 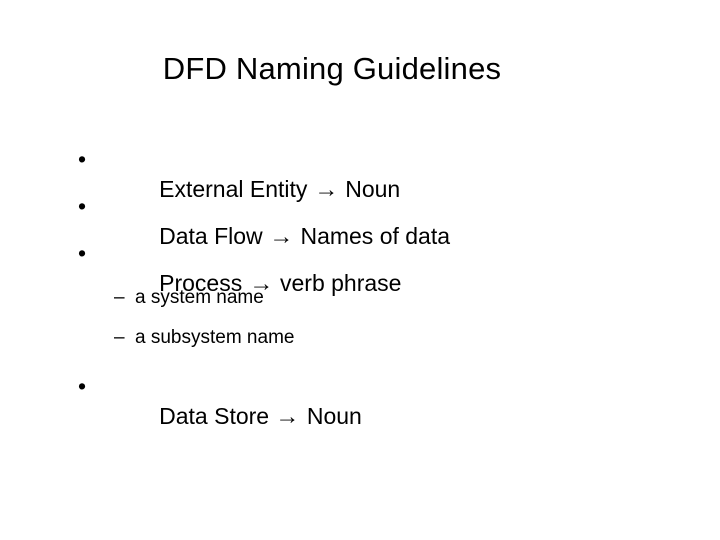 I want to click on sub-list-item: – a subsystem name, so click(x=360, y=345).